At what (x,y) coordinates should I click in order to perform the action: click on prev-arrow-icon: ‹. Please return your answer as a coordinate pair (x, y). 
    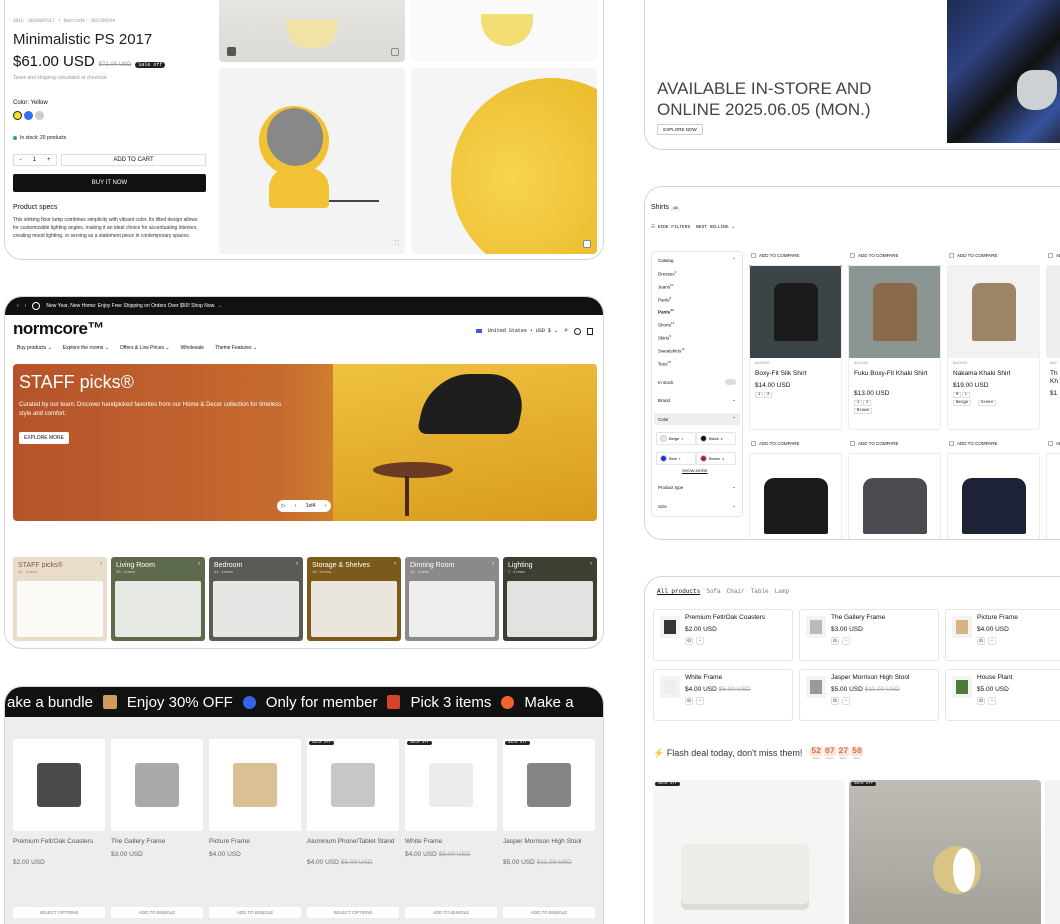
    Looking at the image, I should click on (18, 306).